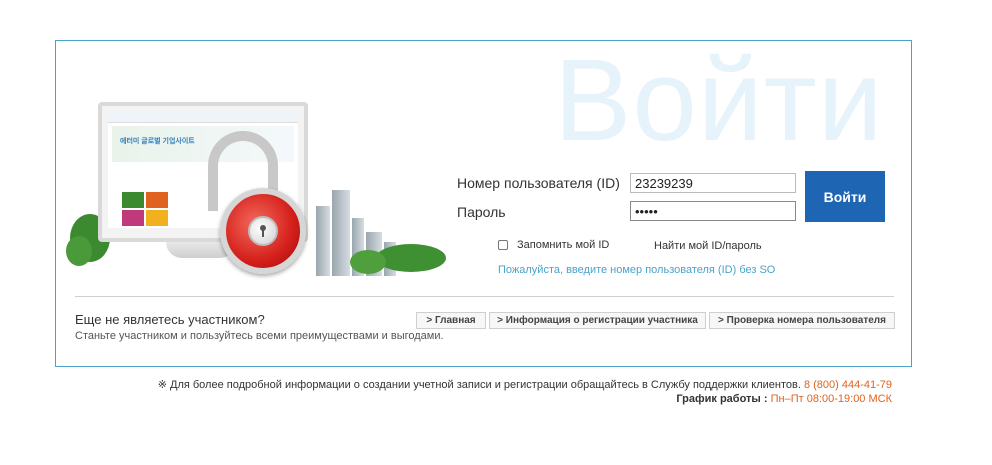  I want to click on screen-banner-title: 에터미 글로벌 기업사이트, so click(157, 141).